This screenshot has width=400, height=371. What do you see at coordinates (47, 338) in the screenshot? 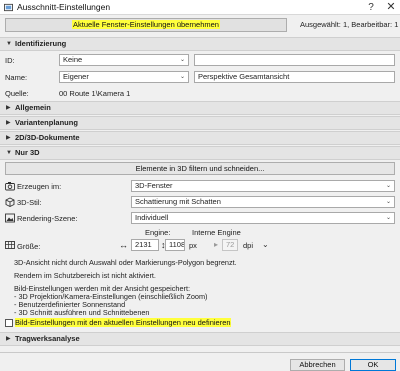
I see `section-title: Tragwerksanalyse` at bounding box center [47, 338].